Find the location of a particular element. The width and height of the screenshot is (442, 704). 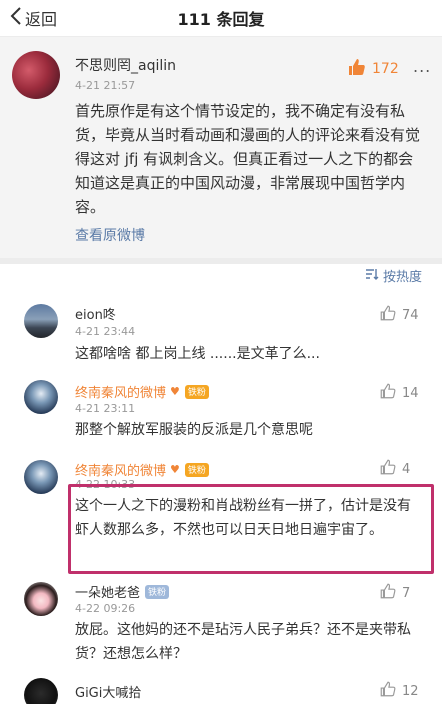

comment-like-count: 14 is located at coordinates (410, 393).